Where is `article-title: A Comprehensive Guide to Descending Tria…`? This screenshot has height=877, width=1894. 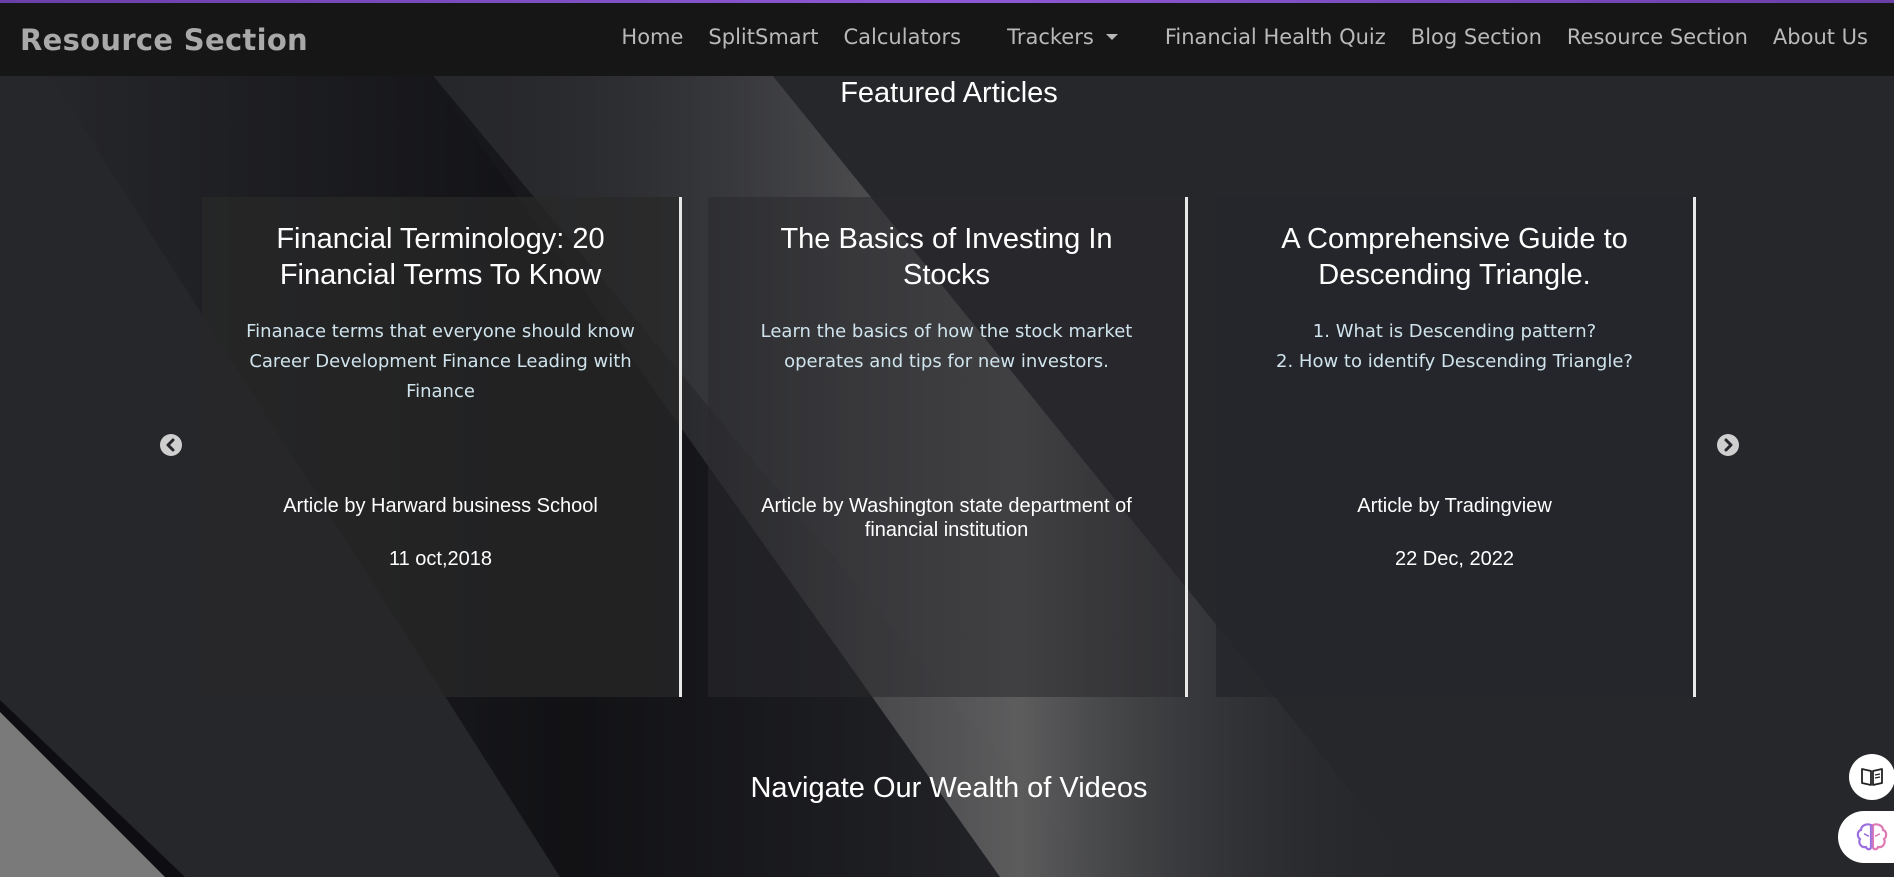 article-title: A Comprehensive Guide to Descending Tria… is located at coordinates (1454, 257).